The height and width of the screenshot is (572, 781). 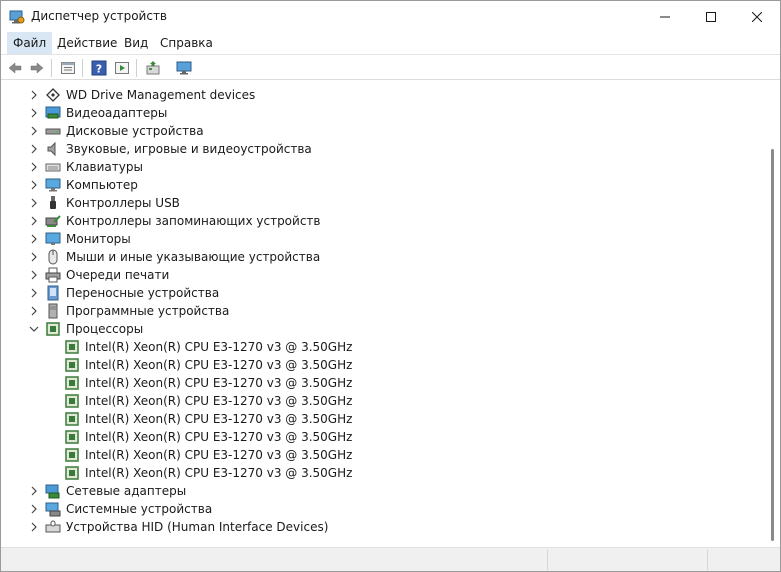 What do you see at coordinates (99, 68) in the screenshot?
I see `help-button: ?` at bounding box center [99, 68].